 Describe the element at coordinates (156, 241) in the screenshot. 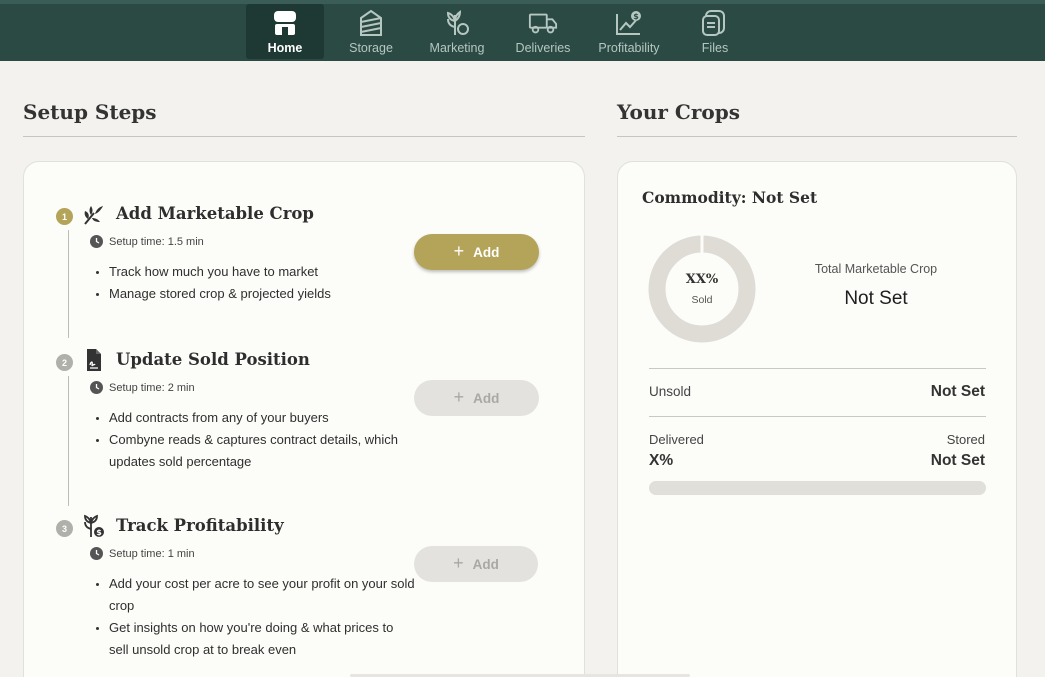

I see `setup-time-label: Setup time: 1.5 min` at that location.